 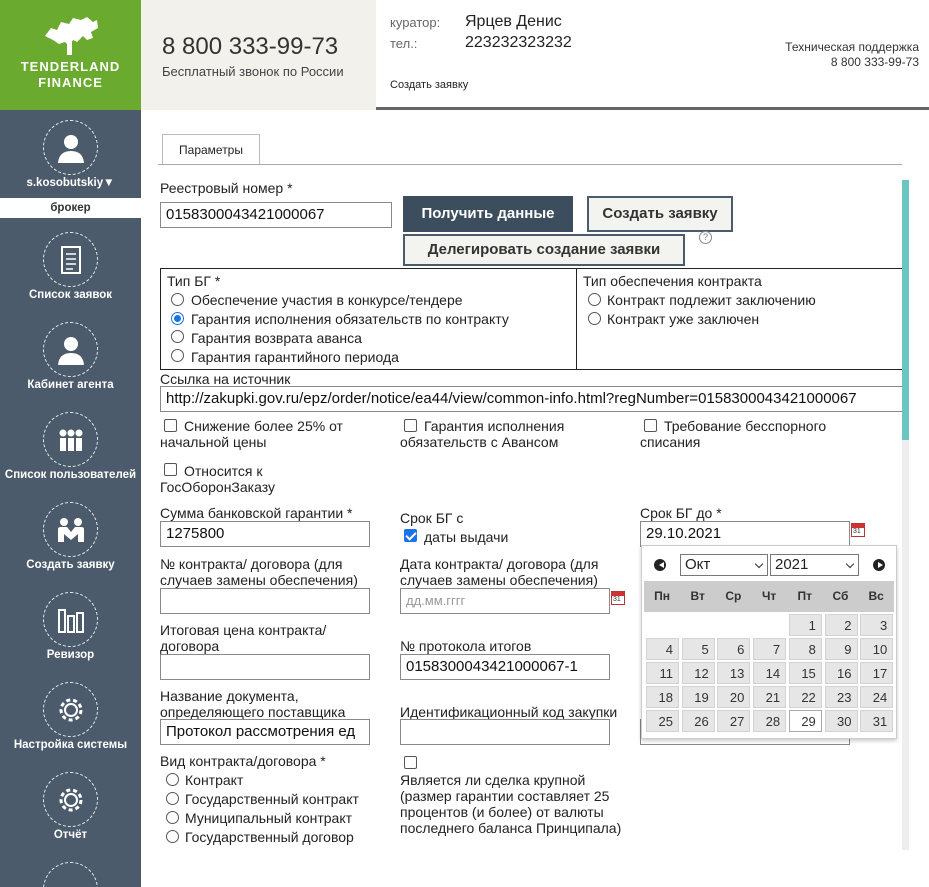 I want to click on sidebar-label-settings: Настройка системы, so click(x=70, y=745).